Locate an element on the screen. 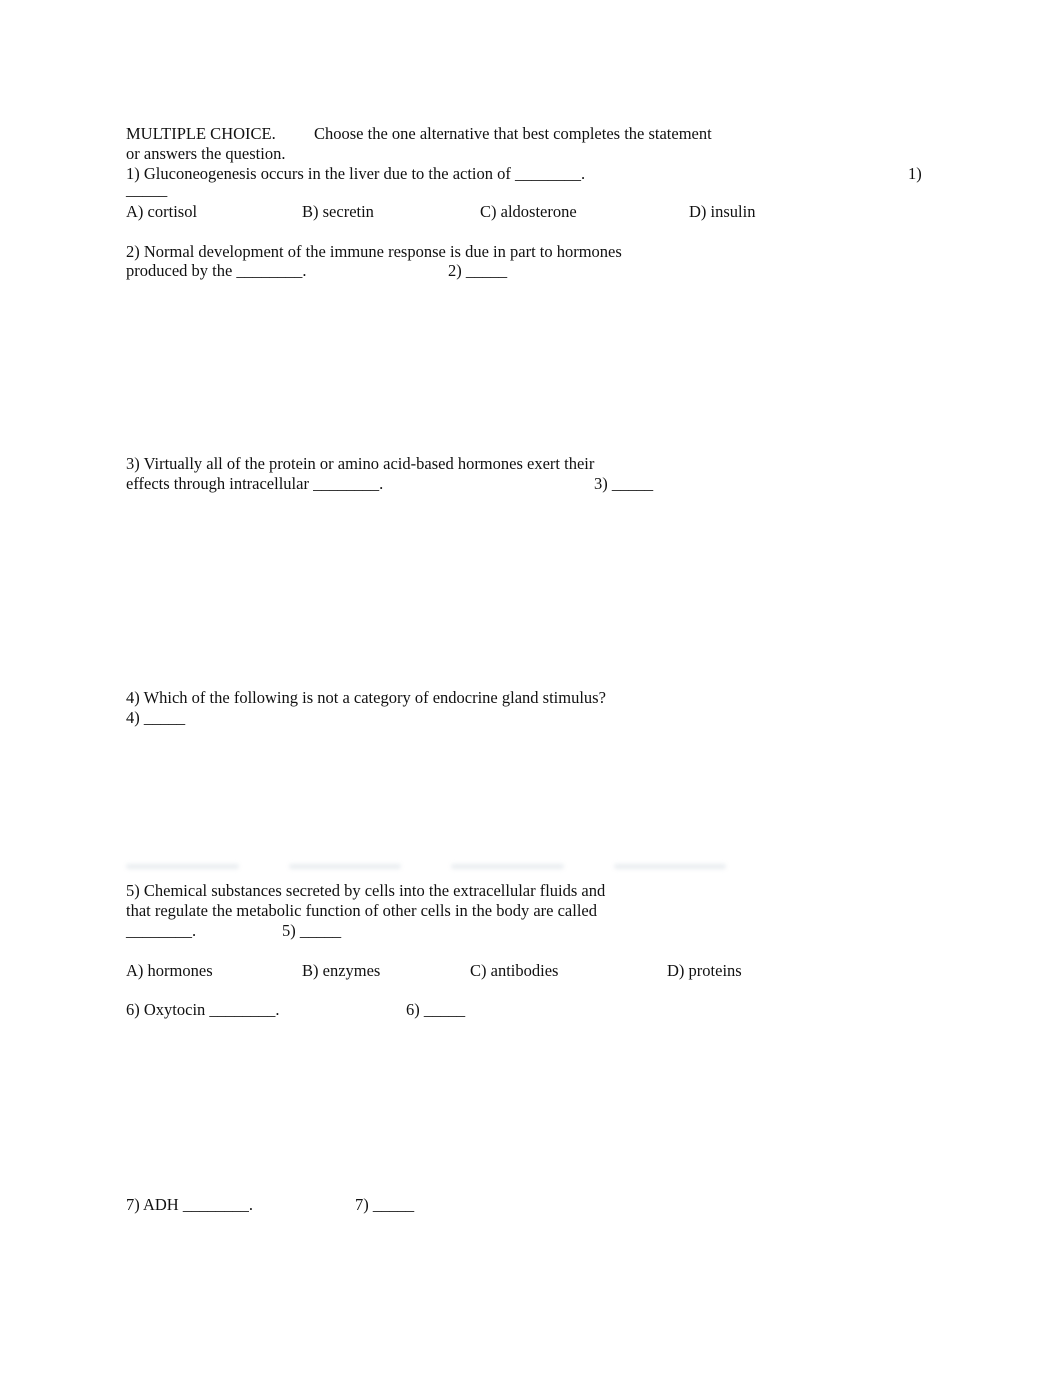  question-5-option-a: A) hormones is located at coordinates (169, 971).